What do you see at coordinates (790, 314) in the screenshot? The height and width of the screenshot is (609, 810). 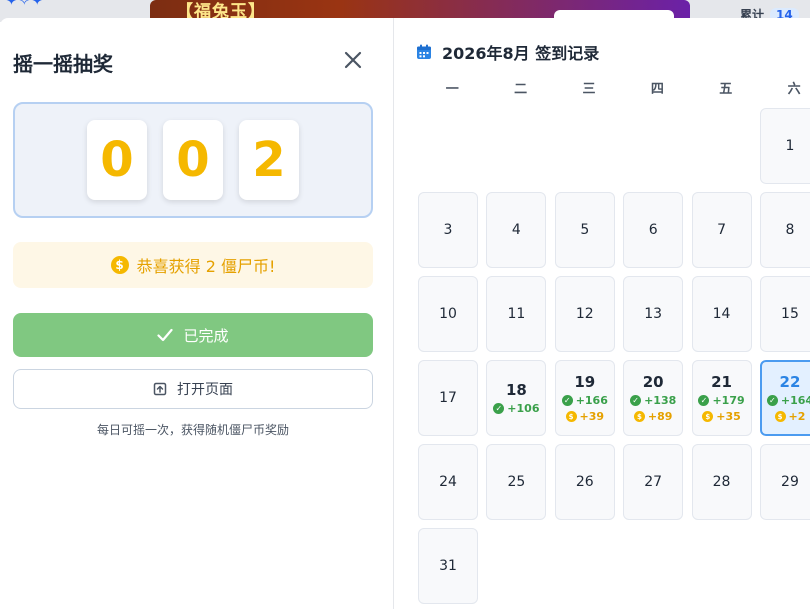 I see `day-number: 15` at bounding box center [790, 314].